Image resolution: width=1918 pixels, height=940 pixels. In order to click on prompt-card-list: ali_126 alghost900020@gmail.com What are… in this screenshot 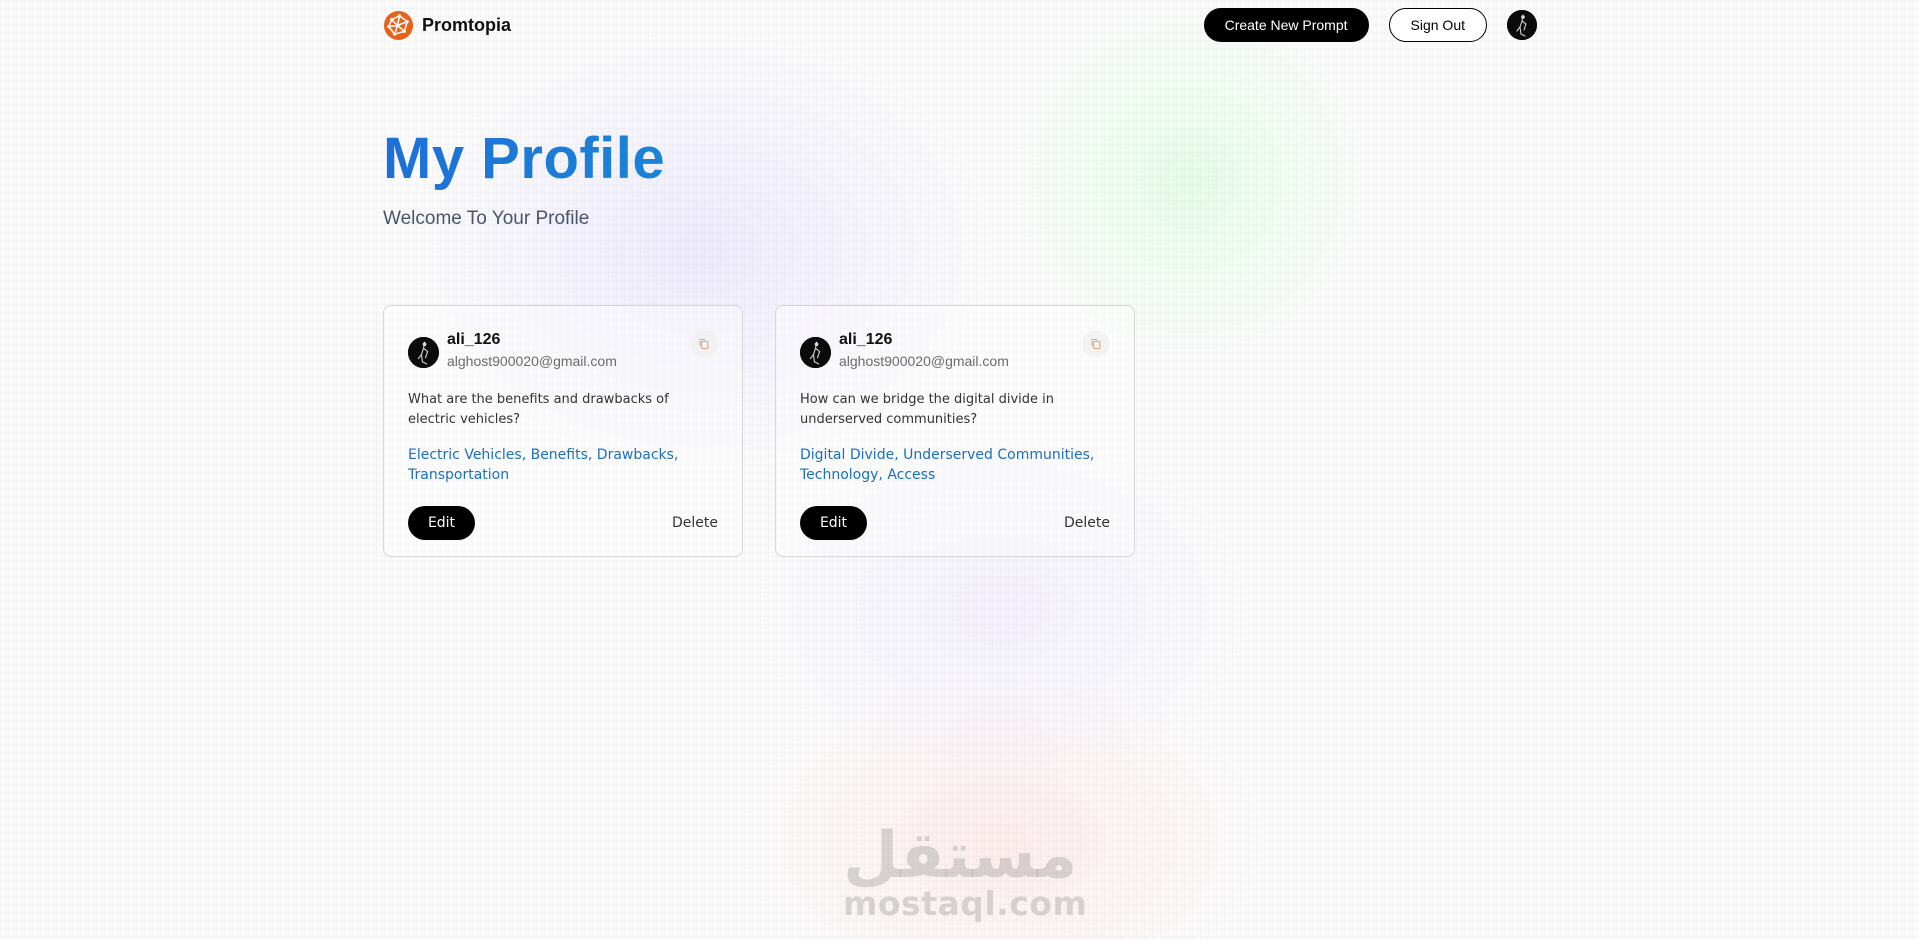, I will do `click(759, 431)`.